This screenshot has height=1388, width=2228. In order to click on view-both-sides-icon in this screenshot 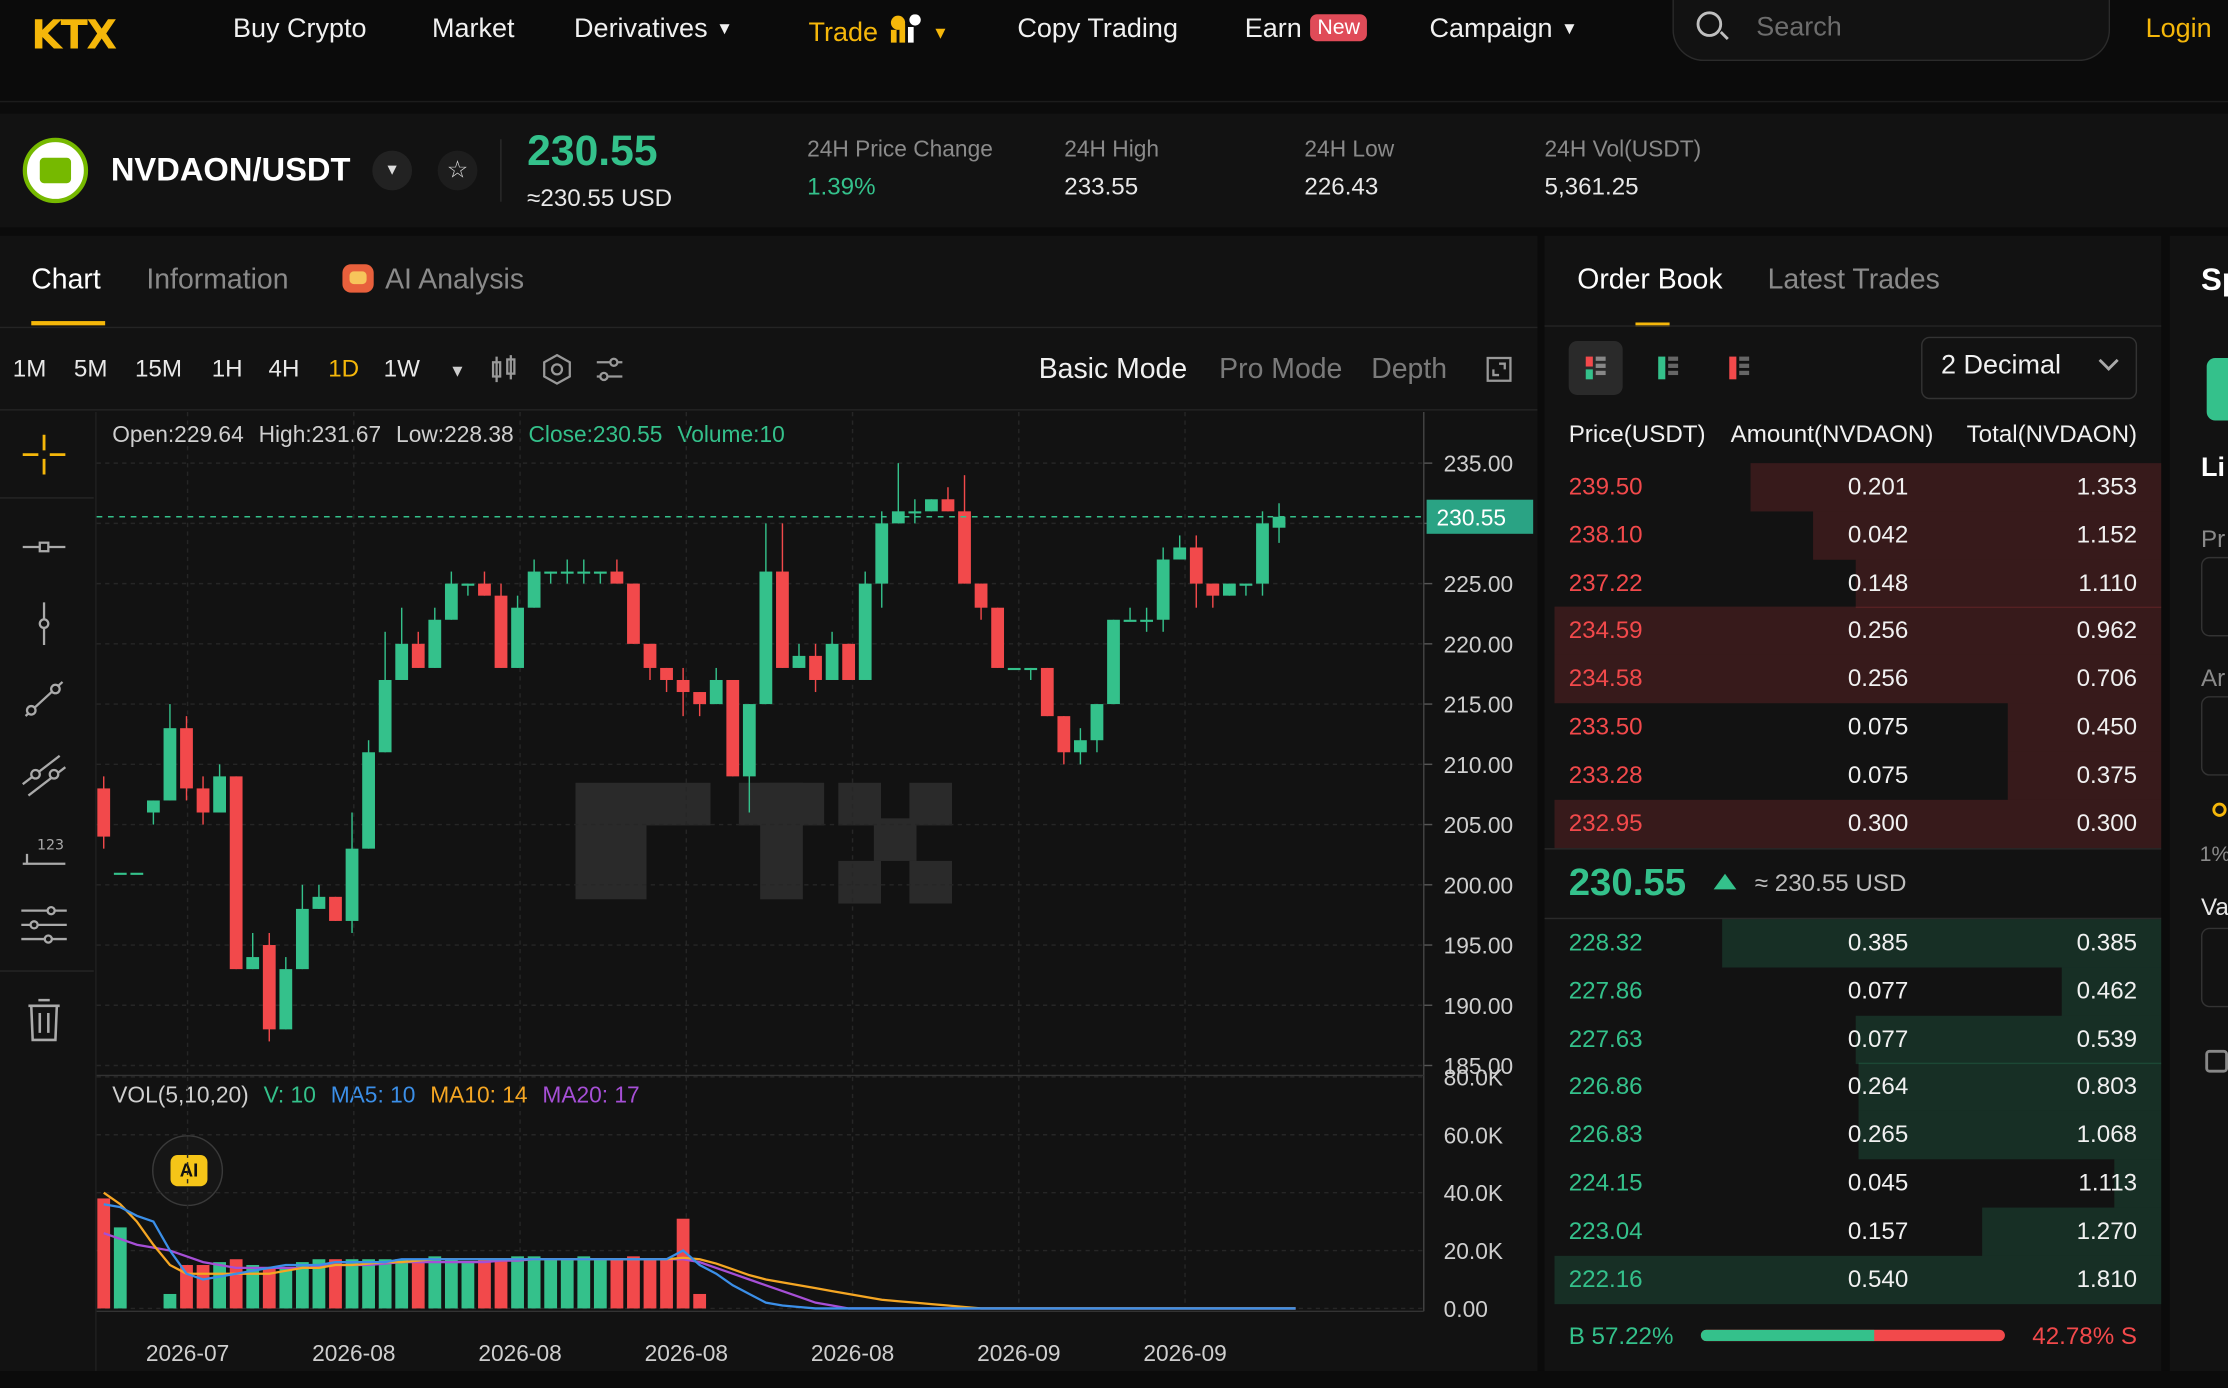, I will do `click(1595, 367)`.